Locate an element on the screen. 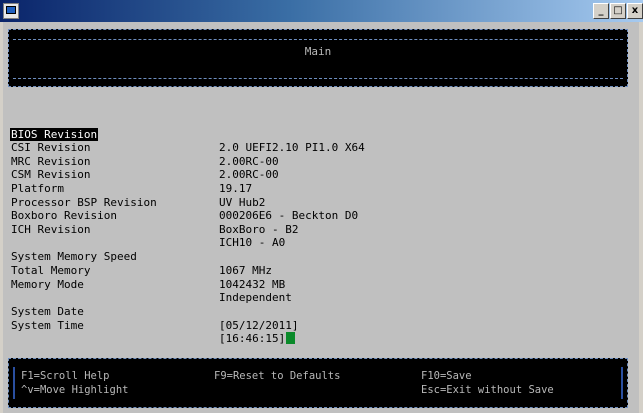 The width and height of the screenshot is (643, 413). help-scroll: F1=Scroll Help is located at coordinates (65, 376).